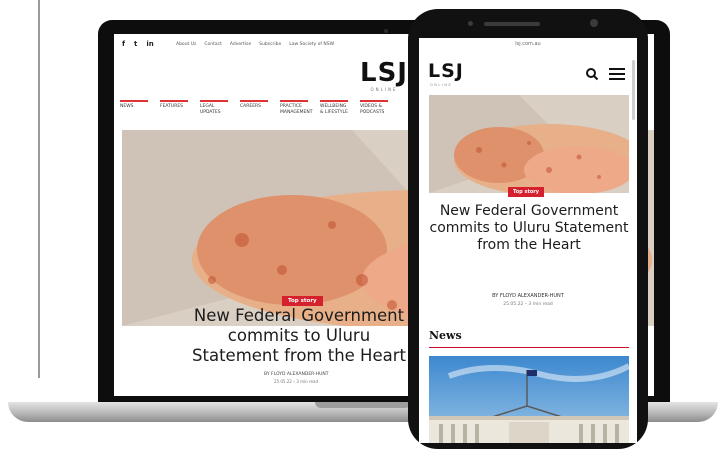 The image size is (726, 449). Describe the element at coordinates (594, 23) in the screenshot. I see `phone-camera` at that location.